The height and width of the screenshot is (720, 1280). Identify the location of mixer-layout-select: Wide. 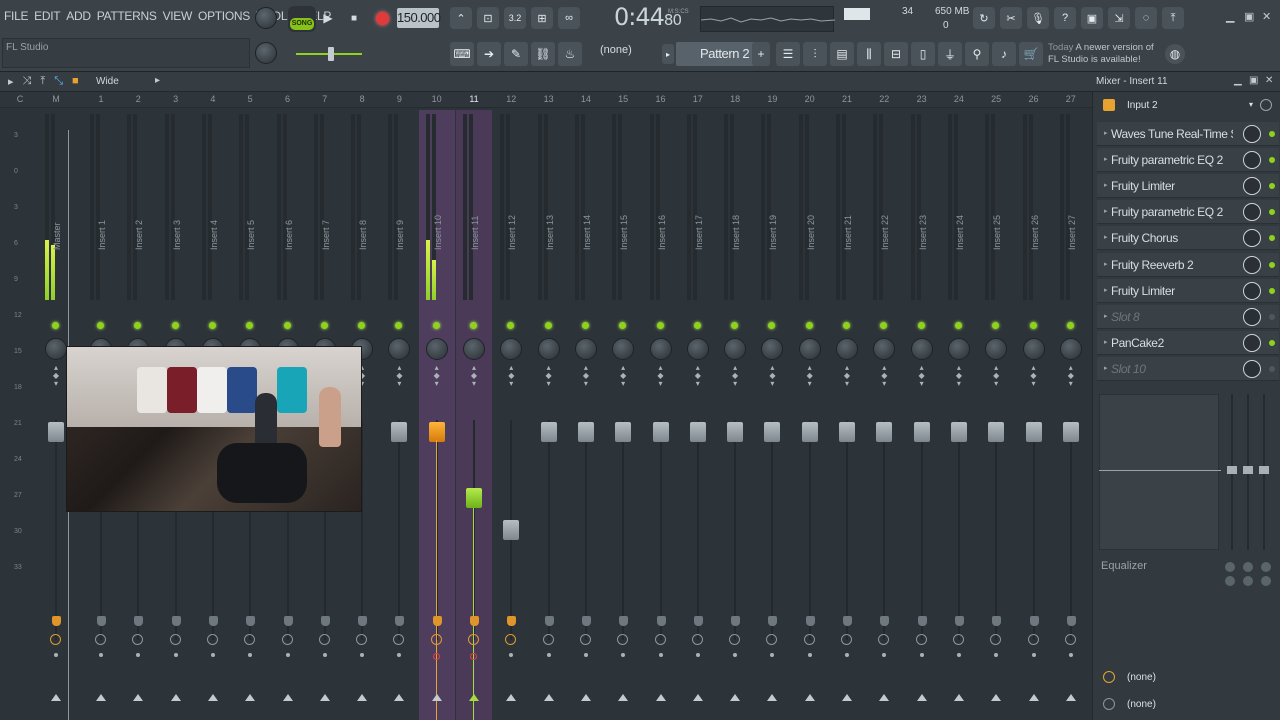
(107, 81).